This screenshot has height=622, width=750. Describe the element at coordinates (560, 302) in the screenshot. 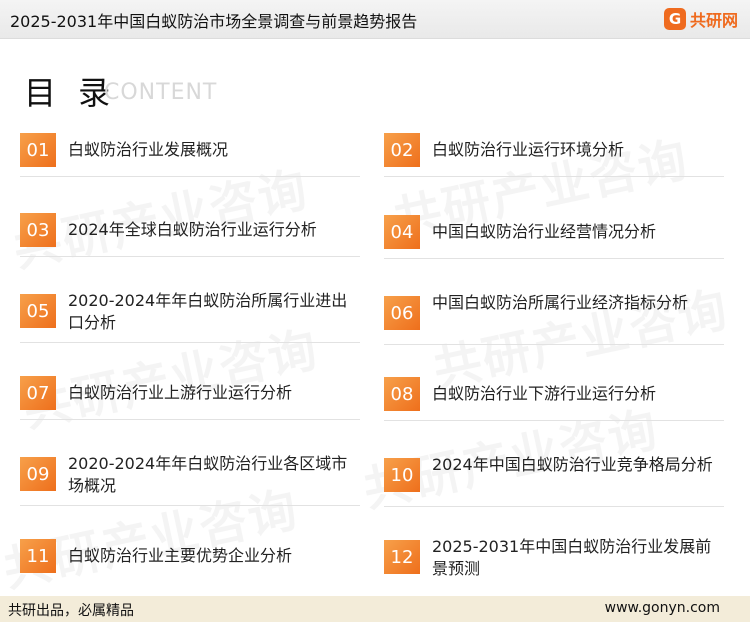

I see `item-label: 中国白蚁防治所属行业经济指标分析` at that location.